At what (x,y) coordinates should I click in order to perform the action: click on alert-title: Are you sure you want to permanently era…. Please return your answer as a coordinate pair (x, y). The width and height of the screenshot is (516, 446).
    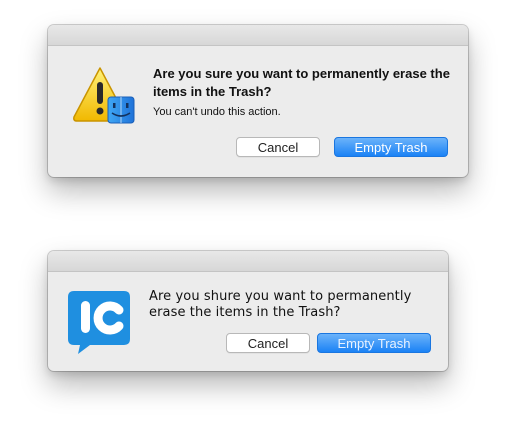
    Looking at the image, I should click on (301, 82).